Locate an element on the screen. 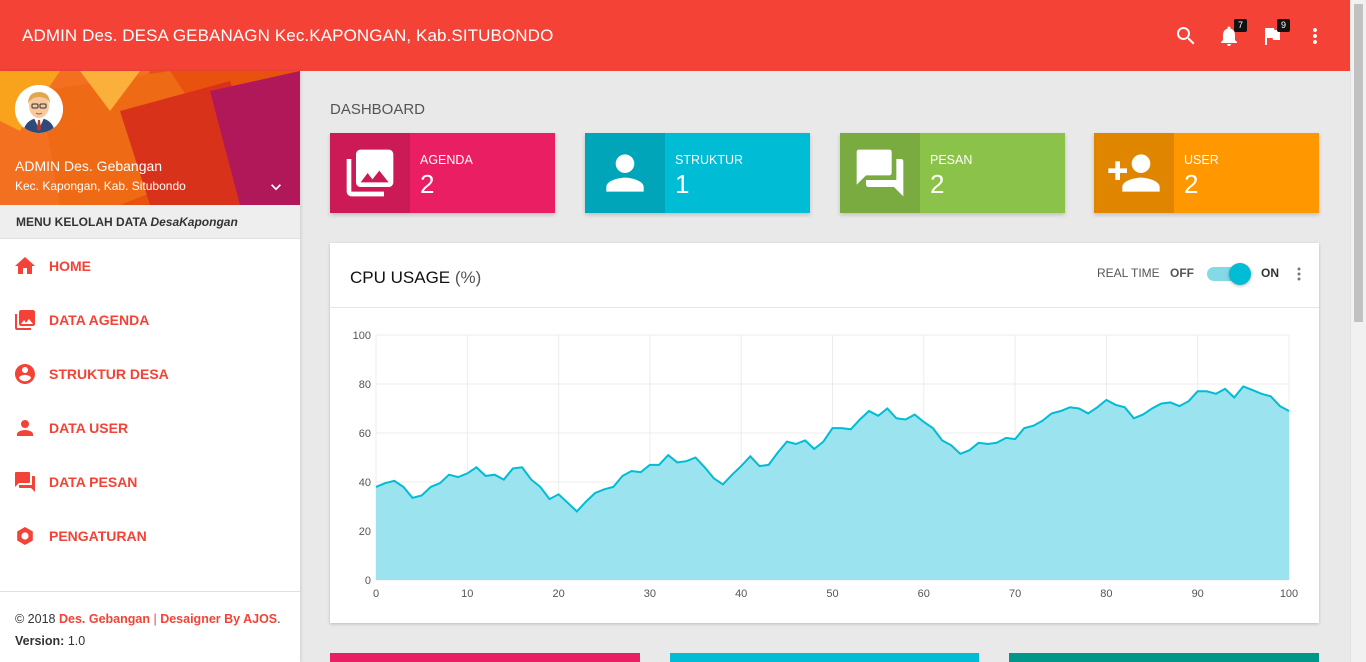 This screenshot has height=662, width=1366. user-menu-toggle is located at coordinates (276, 187).